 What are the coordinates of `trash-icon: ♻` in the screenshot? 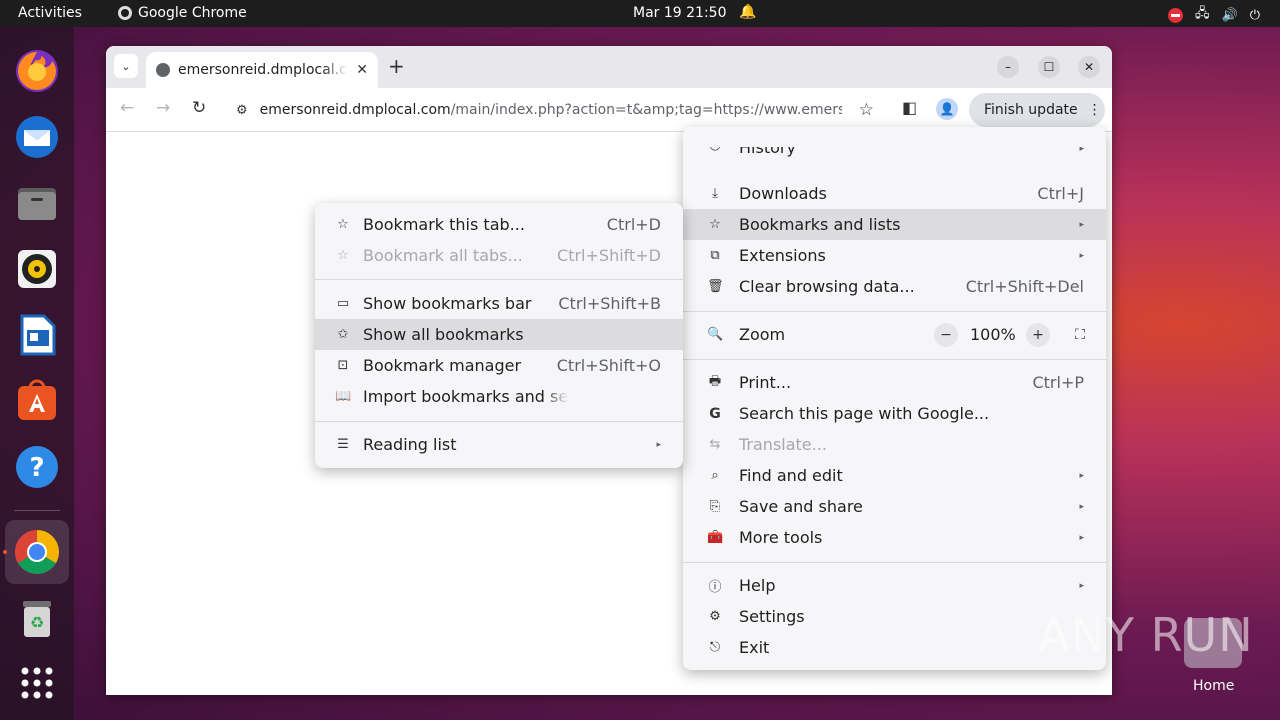 It's located at (37, 618).